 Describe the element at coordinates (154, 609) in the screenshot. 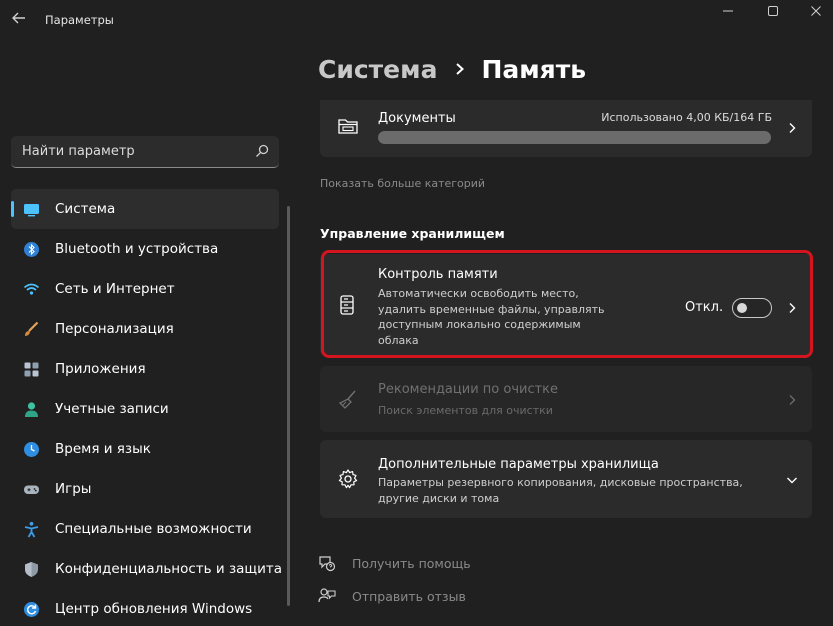

I see `sidebar-item-label: Центр обновления Windows` at that location.